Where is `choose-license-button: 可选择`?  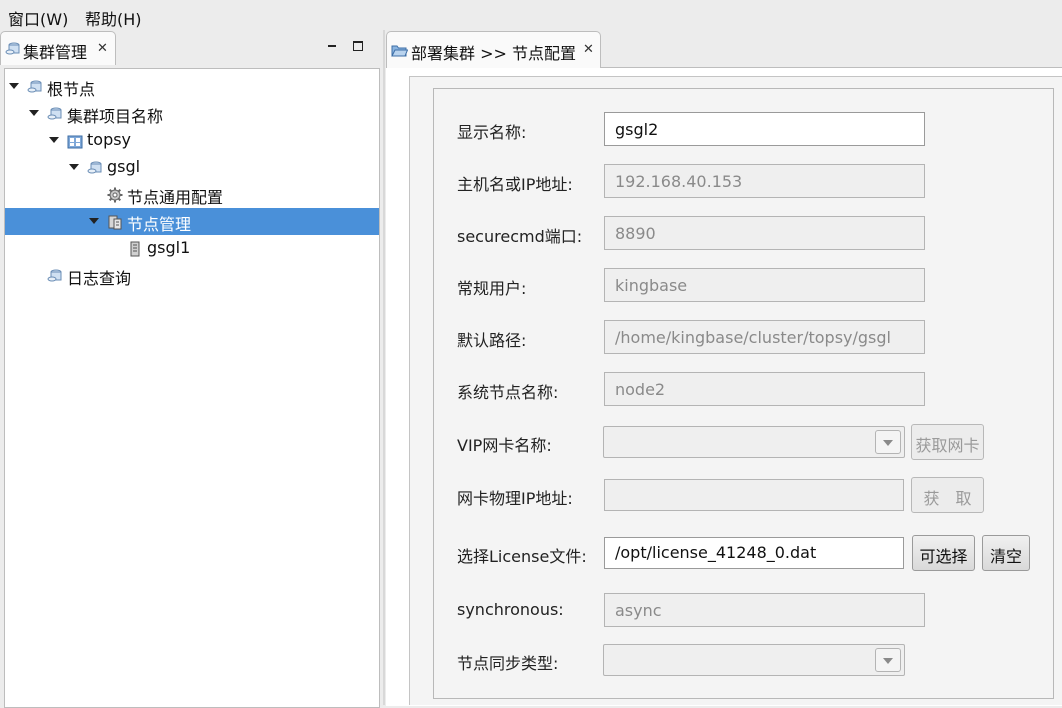 choose-license-button: 可选择 is located at coordinates (943, 553).